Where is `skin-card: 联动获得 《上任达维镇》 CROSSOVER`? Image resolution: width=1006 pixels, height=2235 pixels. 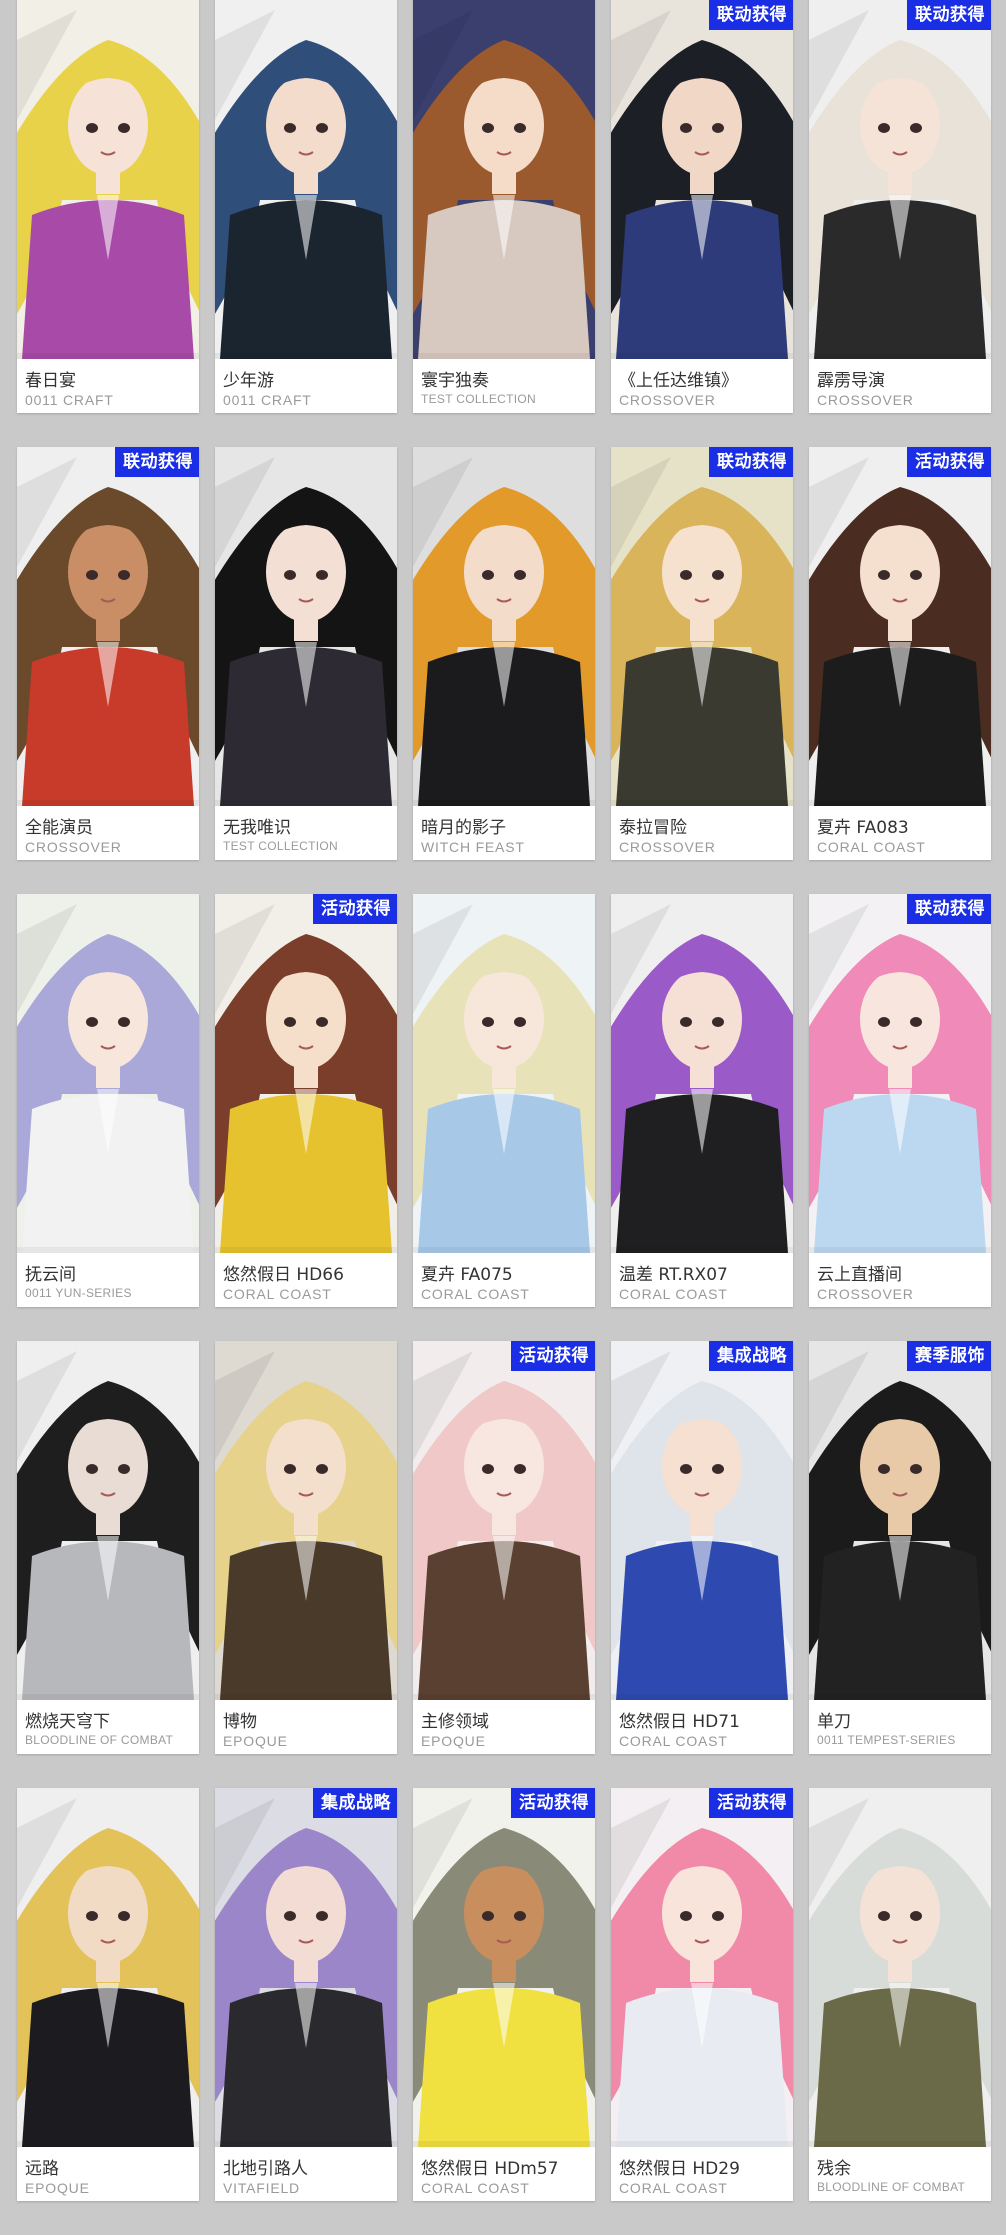
skin-card: 联动获得 《上任达维镇》 CROSSOVER is located at coordinates (702, 206).